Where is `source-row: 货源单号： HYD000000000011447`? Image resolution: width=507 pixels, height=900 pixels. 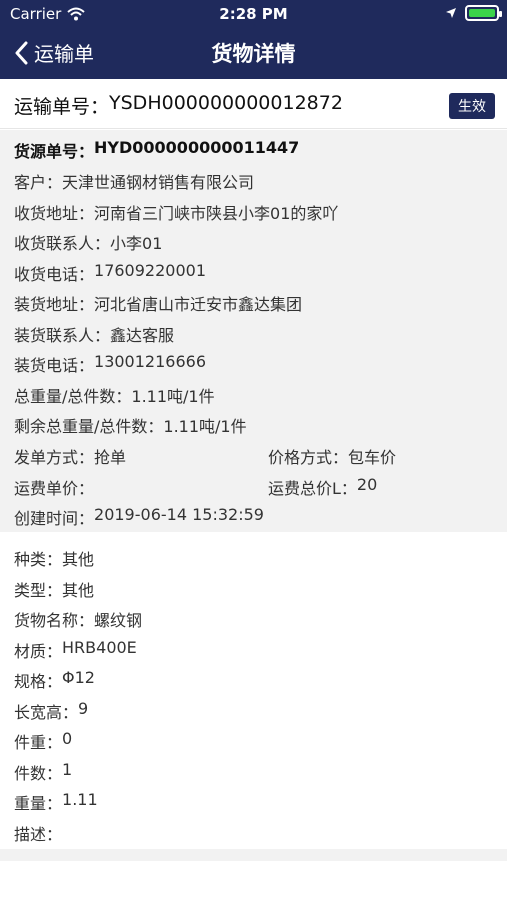
source-row: 货源单号： HYD000000000011447 is located at coordinates (156, 150).